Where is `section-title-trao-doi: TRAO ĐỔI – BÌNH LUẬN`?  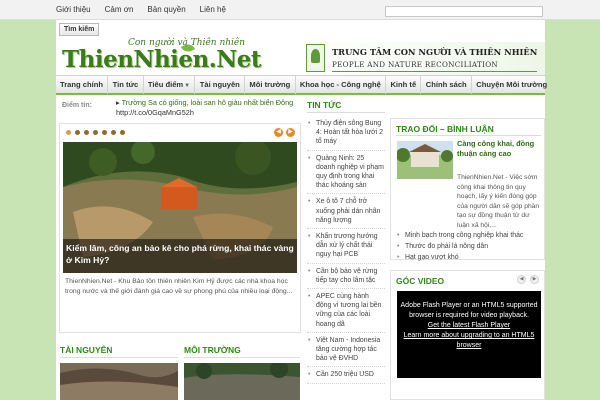
section-title-trao-doi: TRAO ĐỔI – BÌNH LUẬN is located at coordinates (445, 129).